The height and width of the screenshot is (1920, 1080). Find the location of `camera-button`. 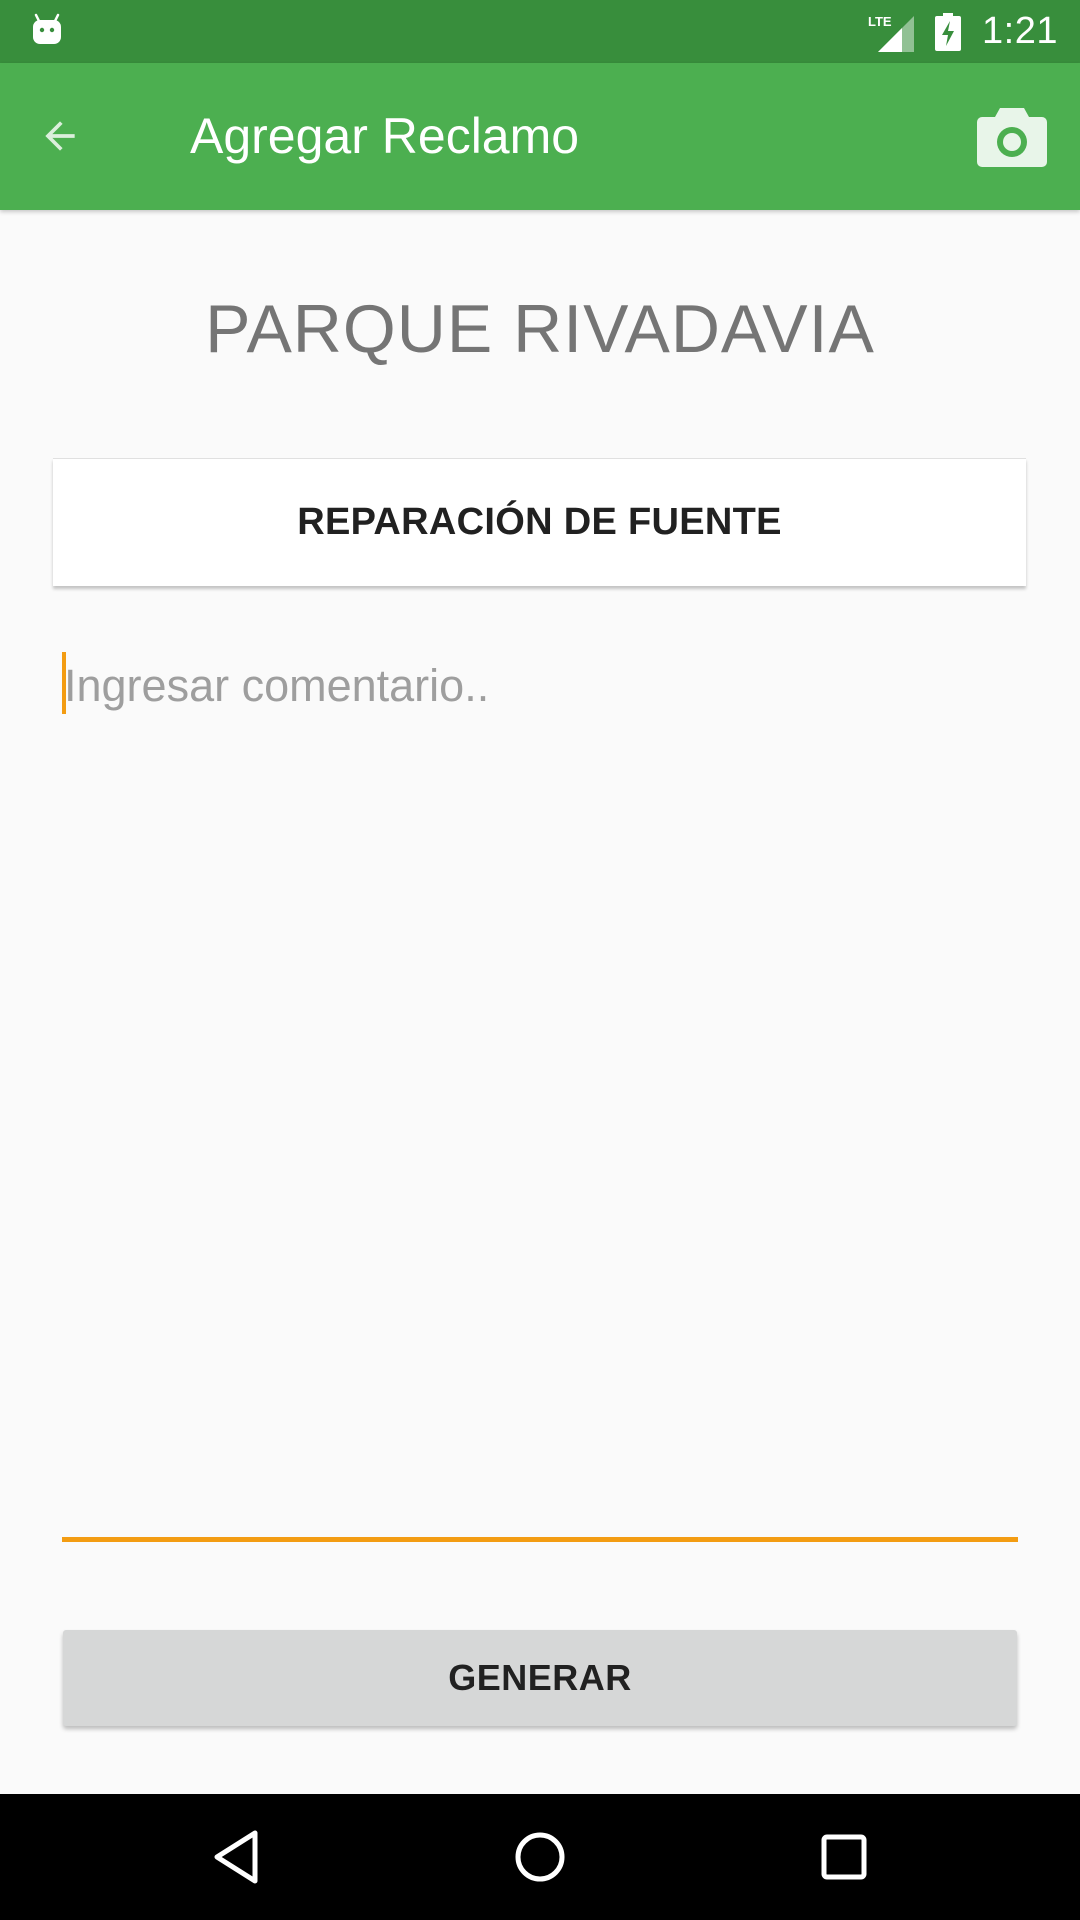

camera-button is located at coordinates (1012, 137).